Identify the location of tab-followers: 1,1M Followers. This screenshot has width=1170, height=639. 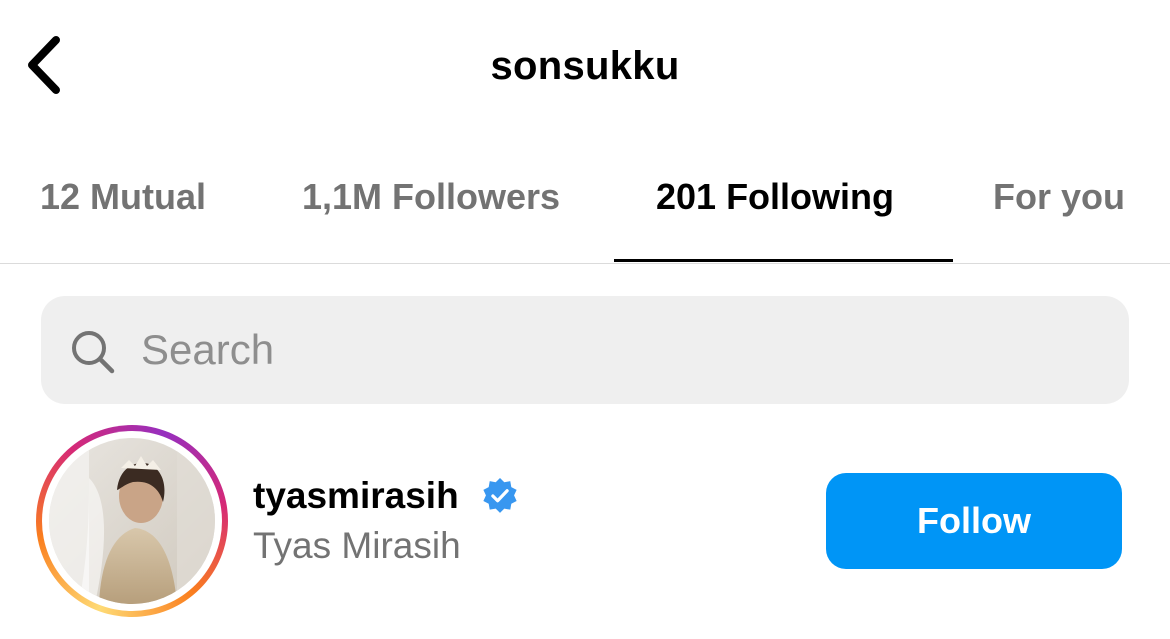
(431, 197).